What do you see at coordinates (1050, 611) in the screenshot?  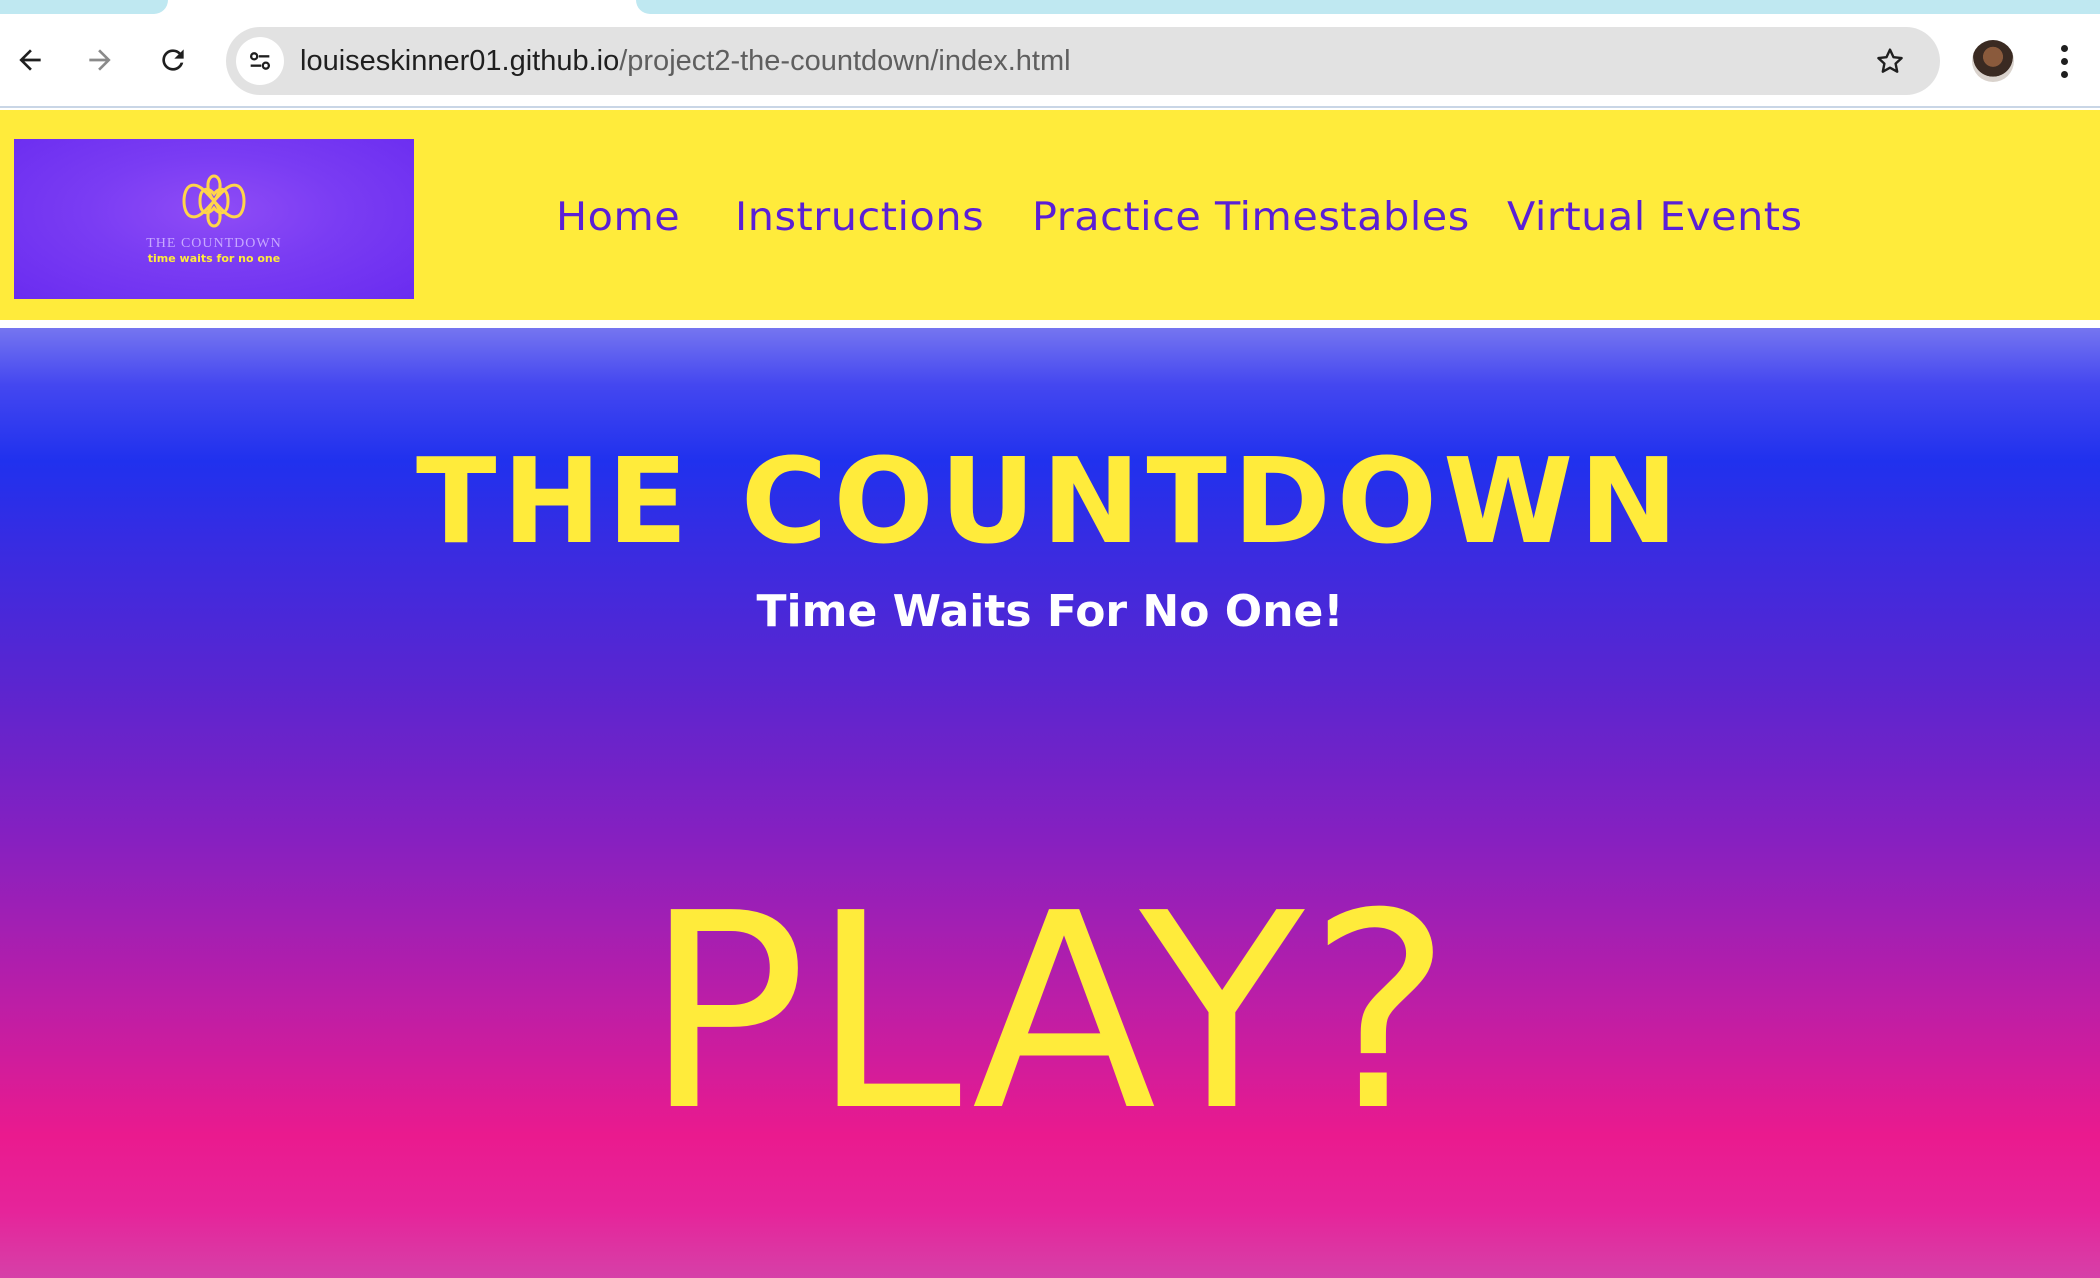 I see `page-subtitle: Time Waits For No One!` at bounding box center [1050, 611].